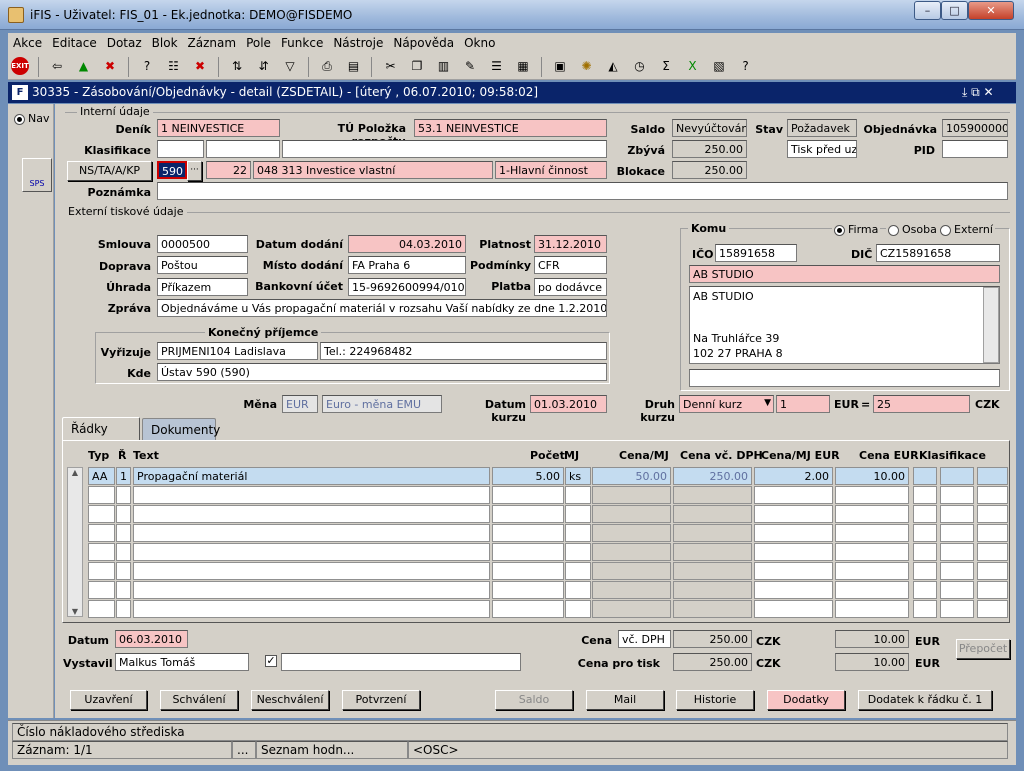 This screenshot has width=1024, height=771. Describe the element at coordinates (311, 476) in the screenshot. I see `grid-cell-text: Propagační materiál` at that location.